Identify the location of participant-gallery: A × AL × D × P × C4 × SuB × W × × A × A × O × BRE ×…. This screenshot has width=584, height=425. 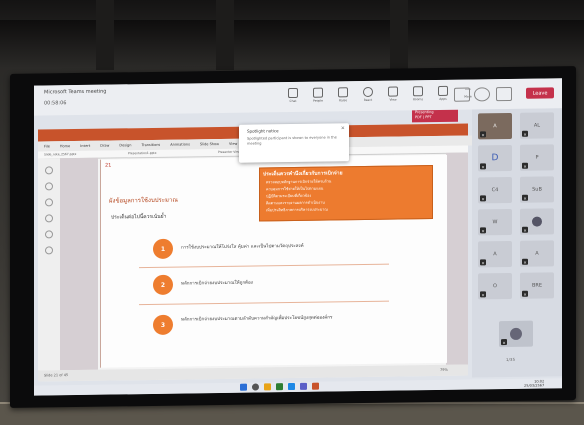
(517, 243).